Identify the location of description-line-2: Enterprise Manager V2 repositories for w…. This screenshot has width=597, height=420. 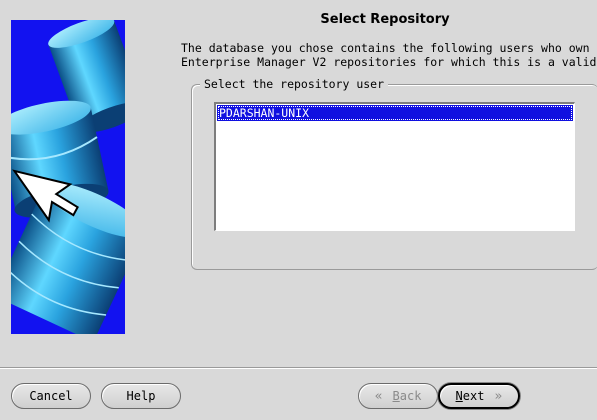
(389, 62).